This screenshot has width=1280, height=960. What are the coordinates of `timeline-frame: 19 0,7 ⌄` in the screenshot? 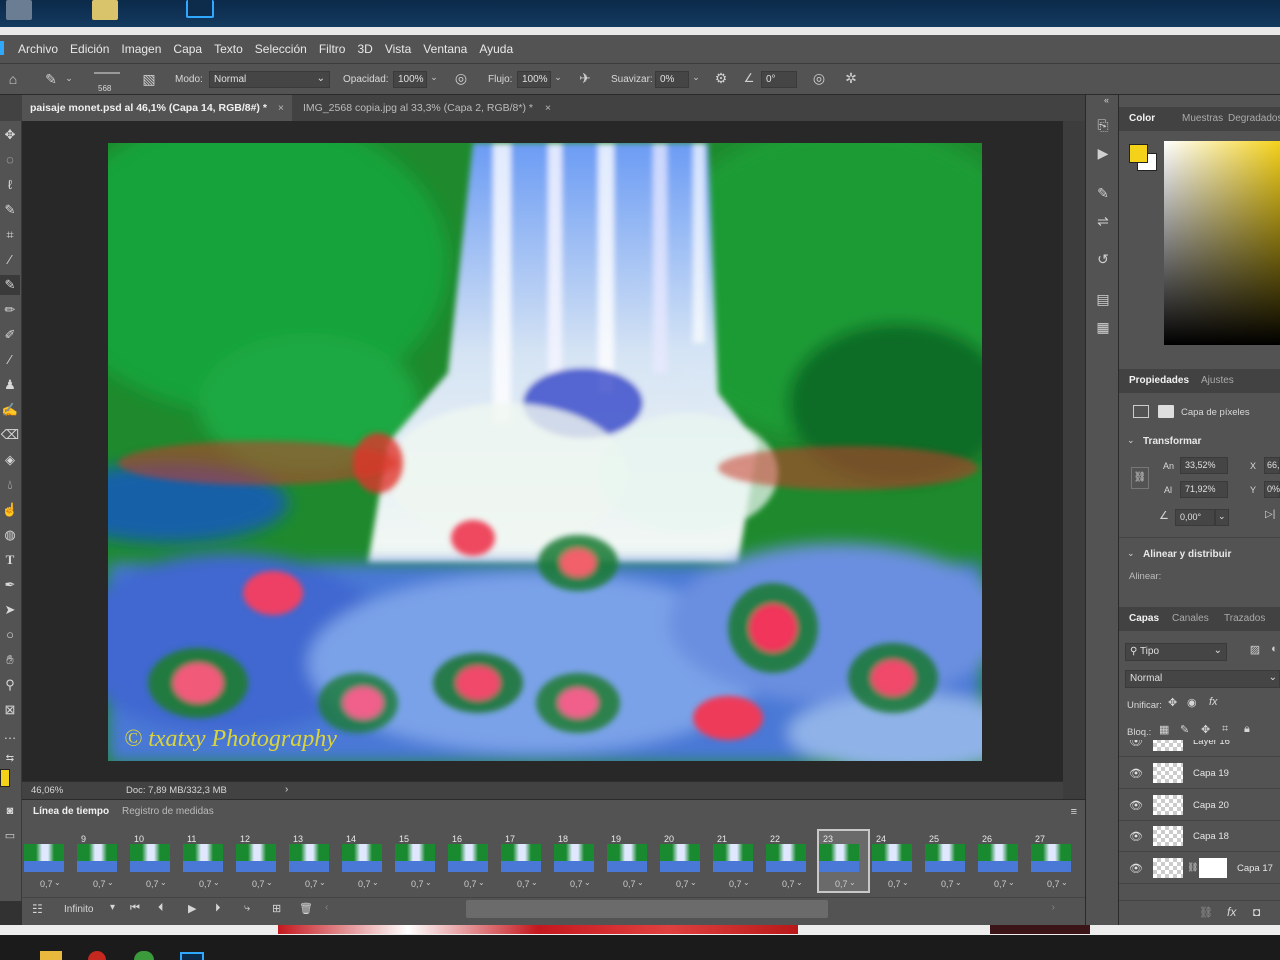 It's located at (631, 861).